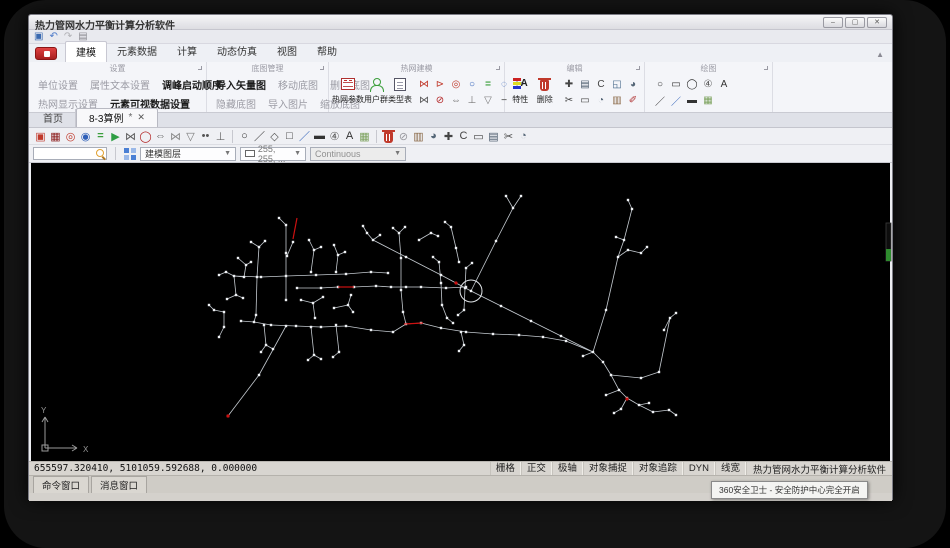  What do you see at coordinates (440, 100) in the screenshot?
I see `stop-valve-icon: ⊘` at bounding box center [440, 100].